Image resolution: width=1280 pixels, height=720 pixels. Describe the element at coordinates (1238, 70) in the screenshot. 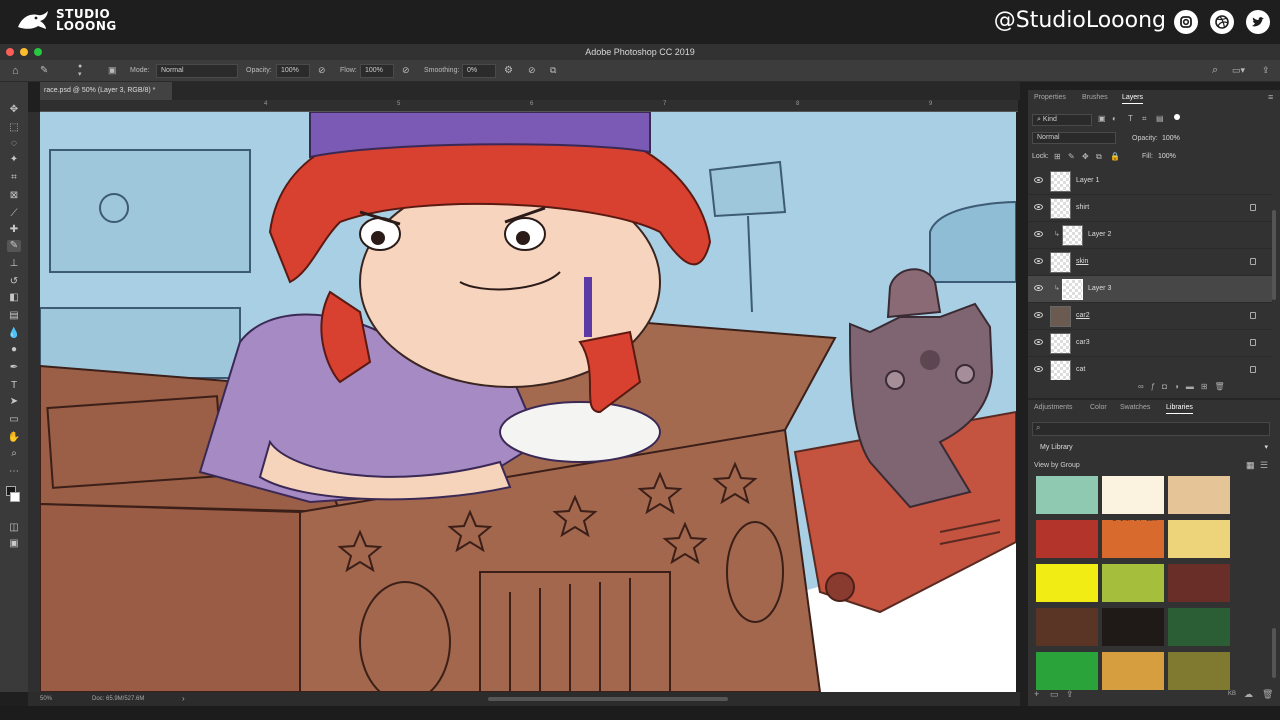

I see `workspace-icon: ▭▾` at that location.